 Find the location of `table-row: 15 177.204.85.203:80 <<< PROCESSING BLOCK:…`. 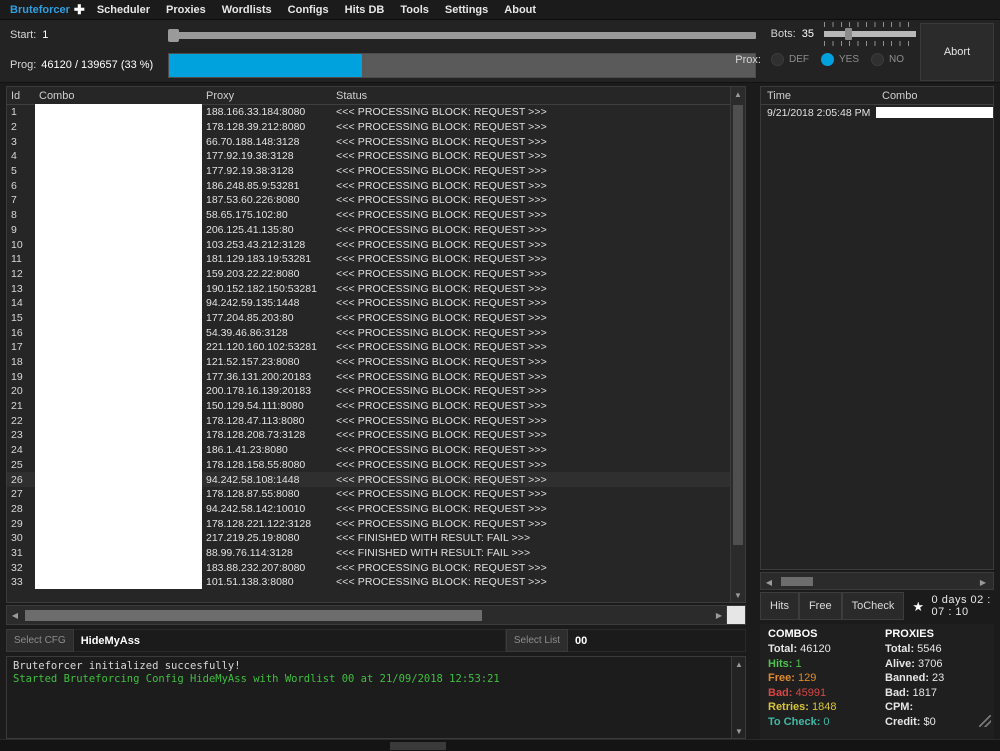

table-row: 15 177.204.85.203:80 <<< PROCESSING BLOCK:… is located at coordinates (376, 318).